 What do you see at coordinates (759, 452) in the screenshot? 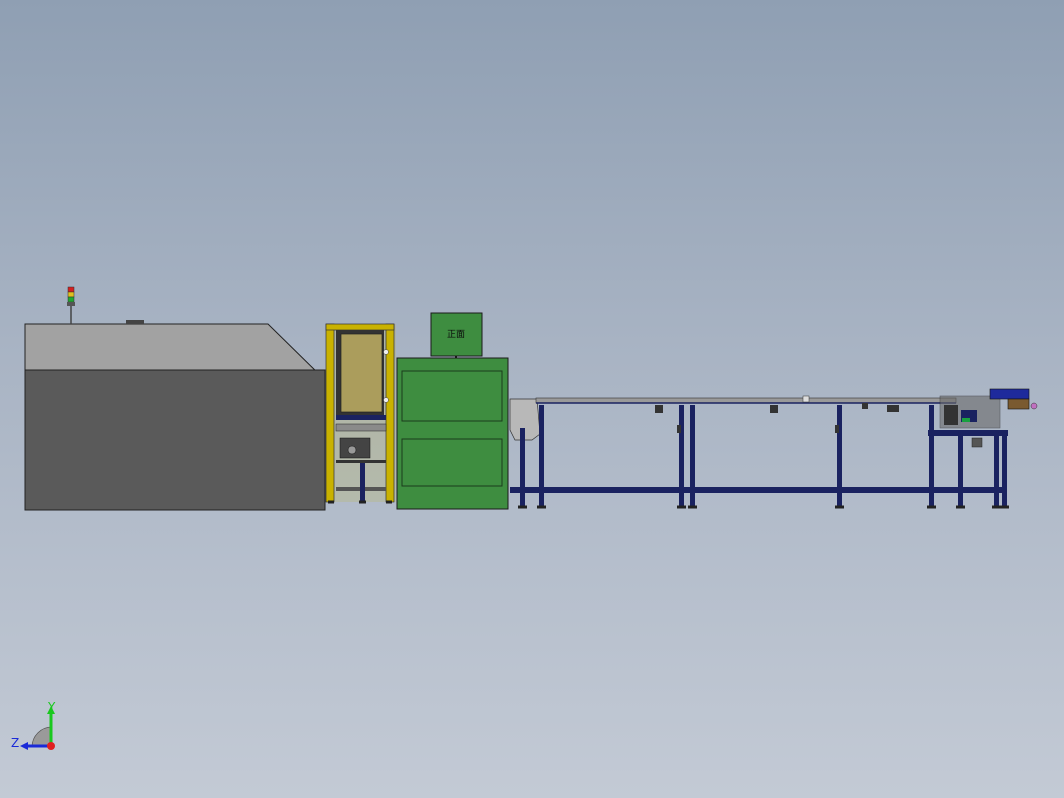
I see `conveyor-line` at bounding box center [759, 452].